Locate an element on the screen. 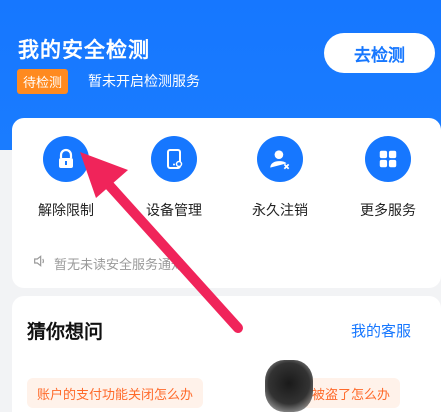 The width and height of the screenshot is (441, 412). service-more: 更多服务 is located at coordinates (388, 178).